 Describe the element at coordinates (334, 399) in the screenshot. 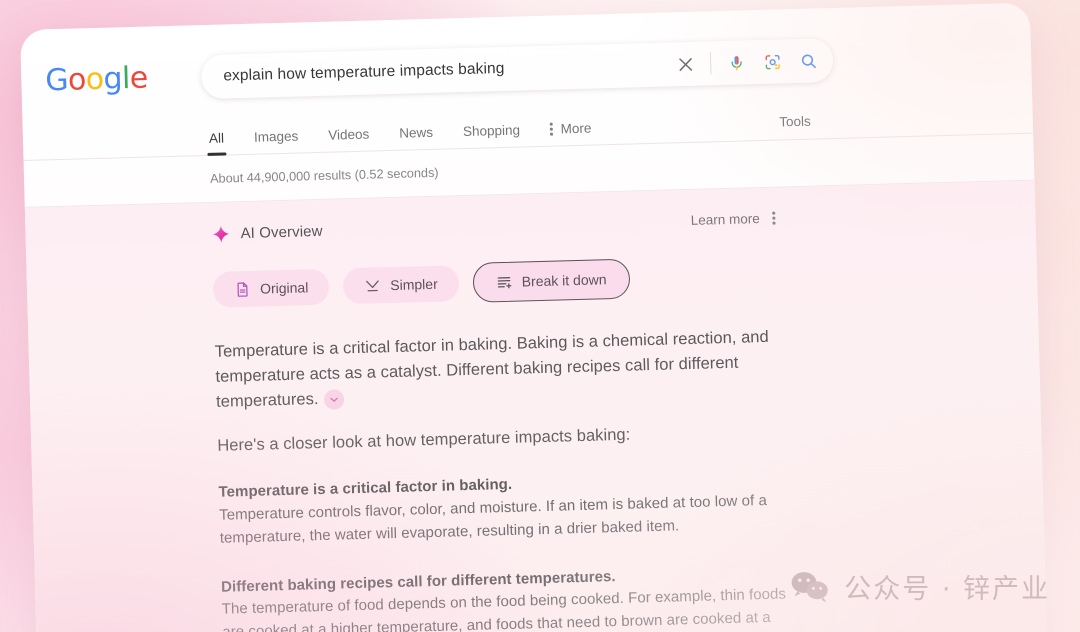

I see `chevron-down-icon` at that location.